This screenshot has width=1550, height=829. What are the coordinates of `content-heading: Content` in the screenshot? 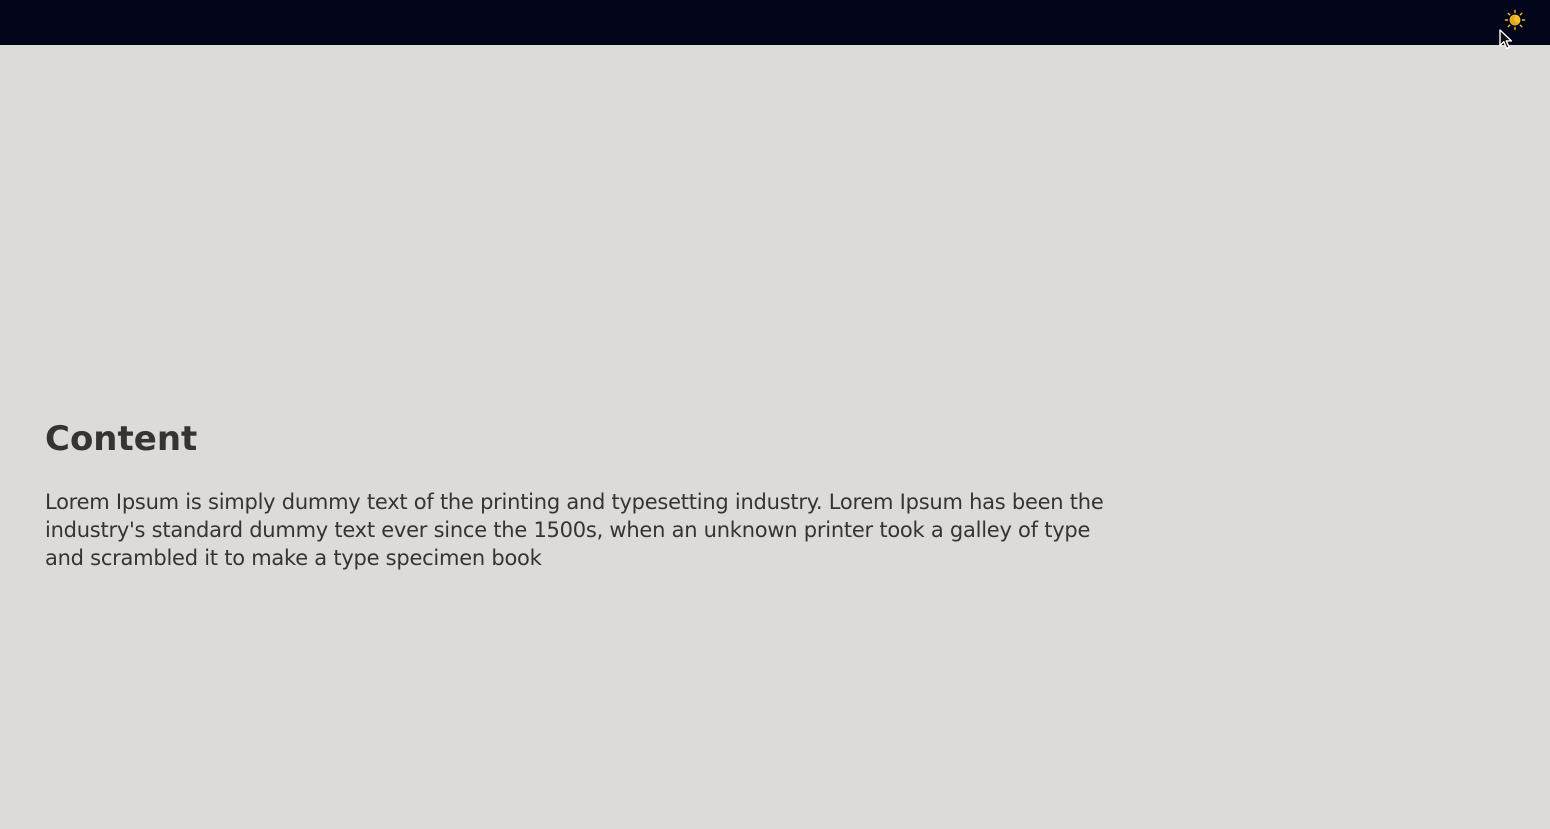 It's located at (121, 439).